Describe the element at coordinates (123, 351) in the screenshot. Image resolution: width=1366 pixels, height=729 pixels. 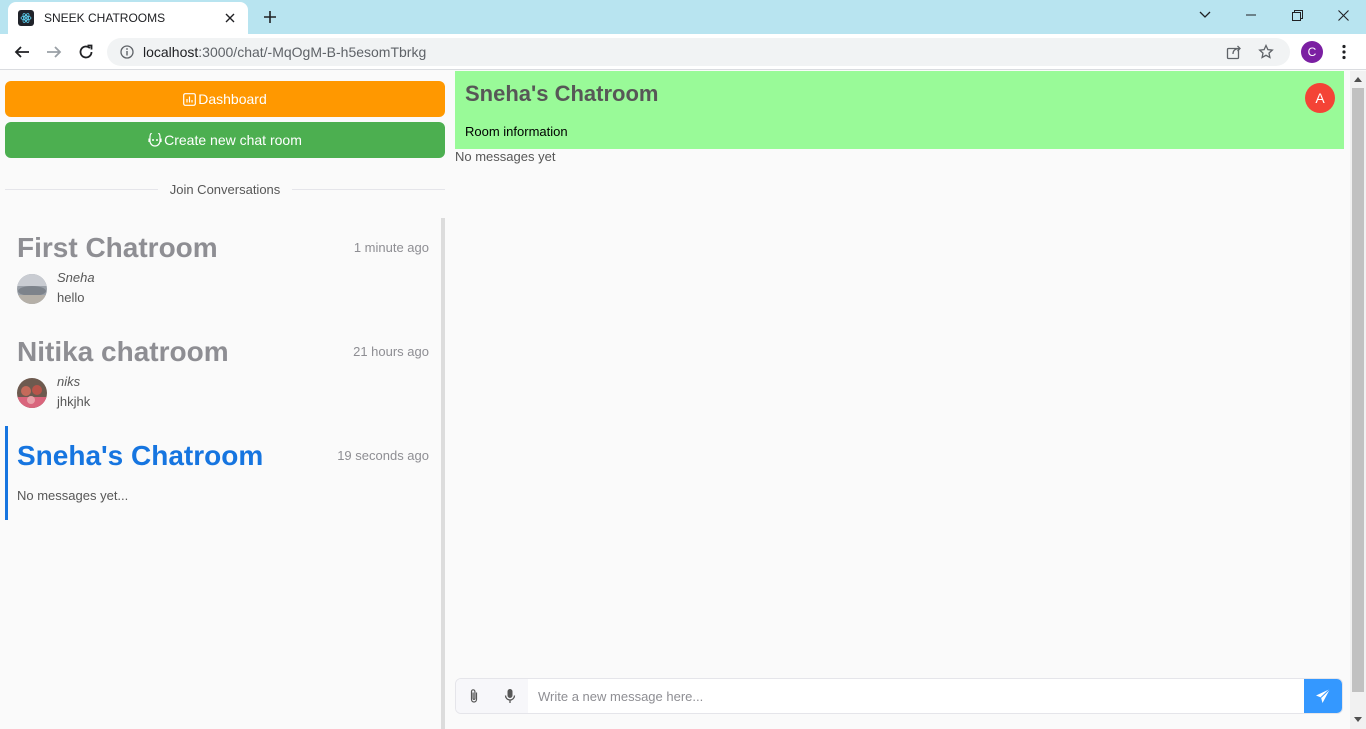
I see `chatroom-title: Nitika chatroom` at that location.